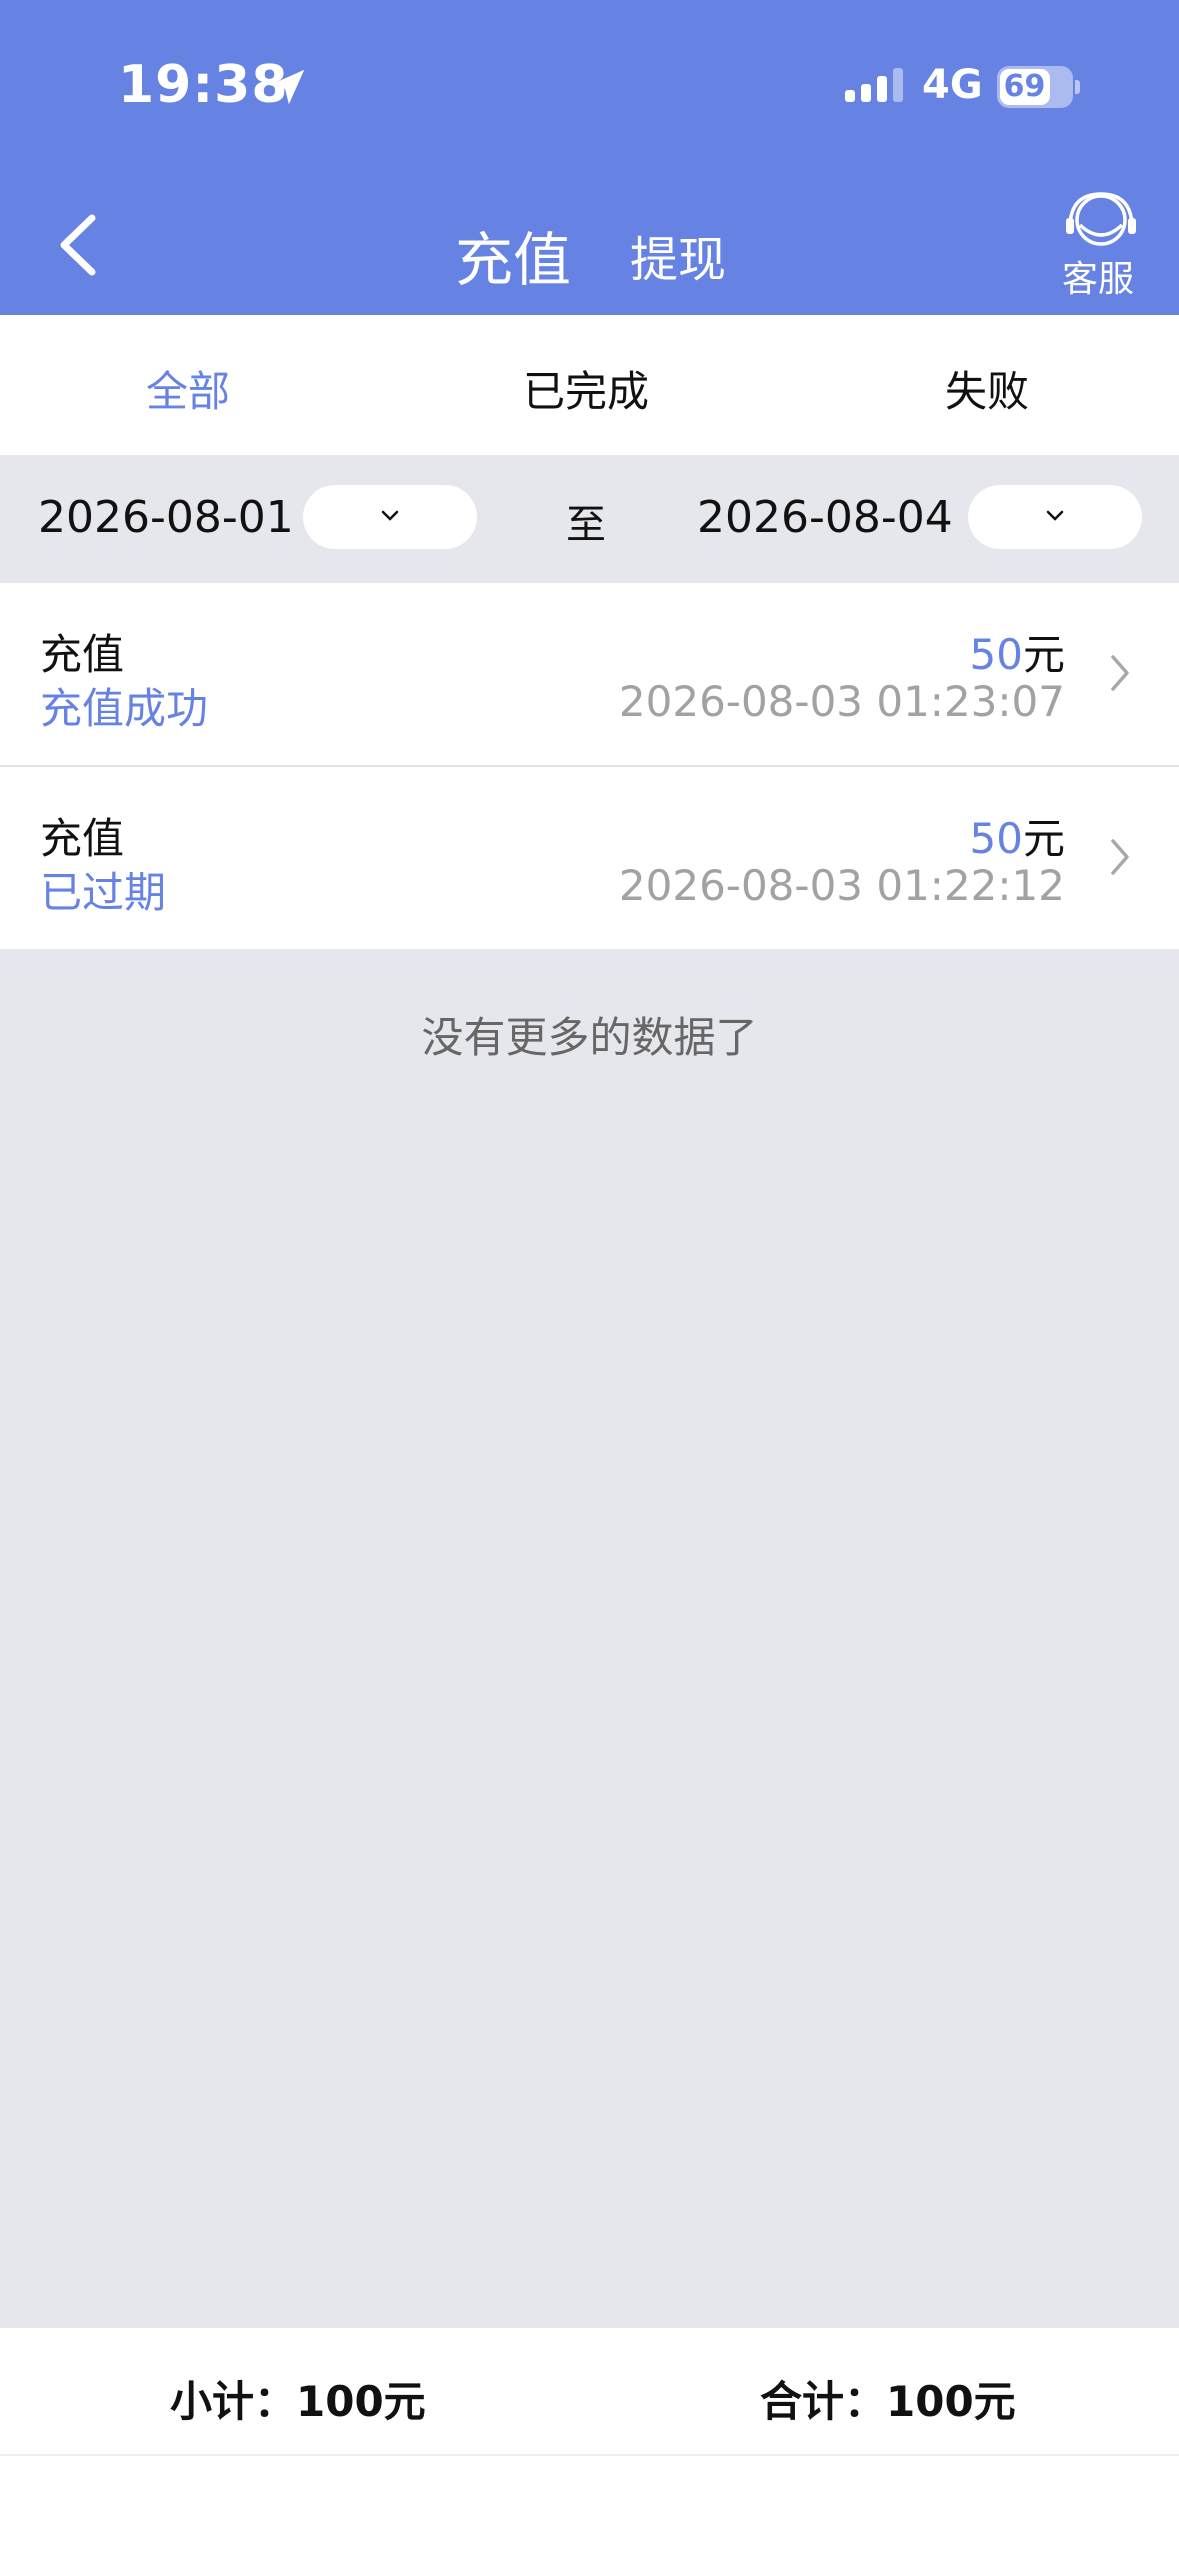  Describe the element at coordinates (166, 517) in the screenshot. I see `start-date: 2026-08-01` at that location.